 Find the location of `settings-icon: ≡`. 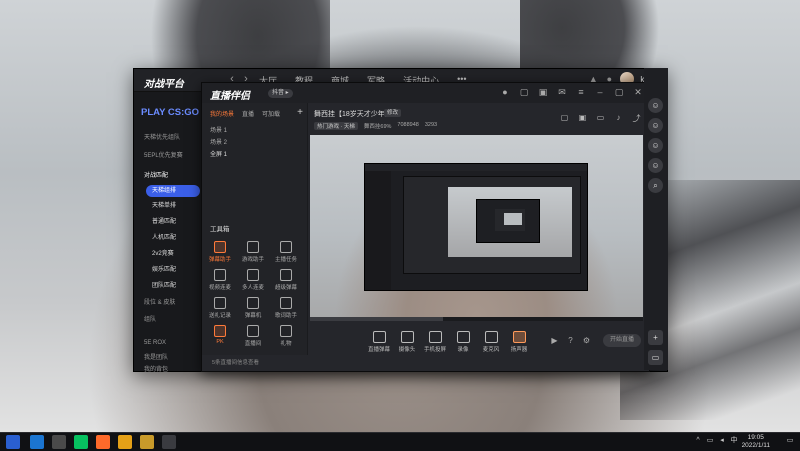

settings-icon: ≡ is located at coordinates (581, 92).